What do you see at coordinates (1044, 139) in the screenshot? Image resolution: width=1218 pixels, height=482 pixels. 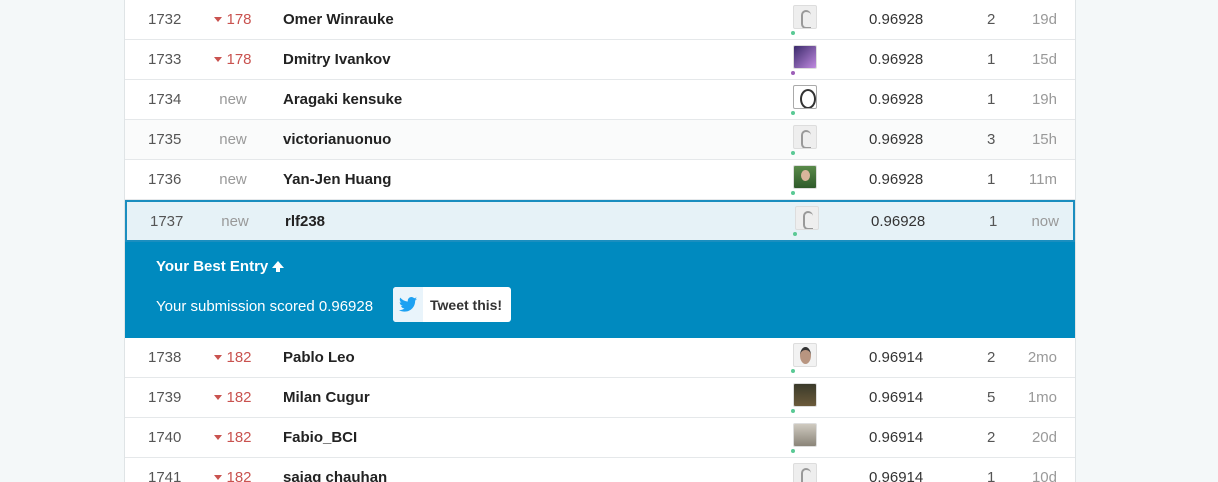 I see `last-submission: 15h` at bounding box center [1044, 139].